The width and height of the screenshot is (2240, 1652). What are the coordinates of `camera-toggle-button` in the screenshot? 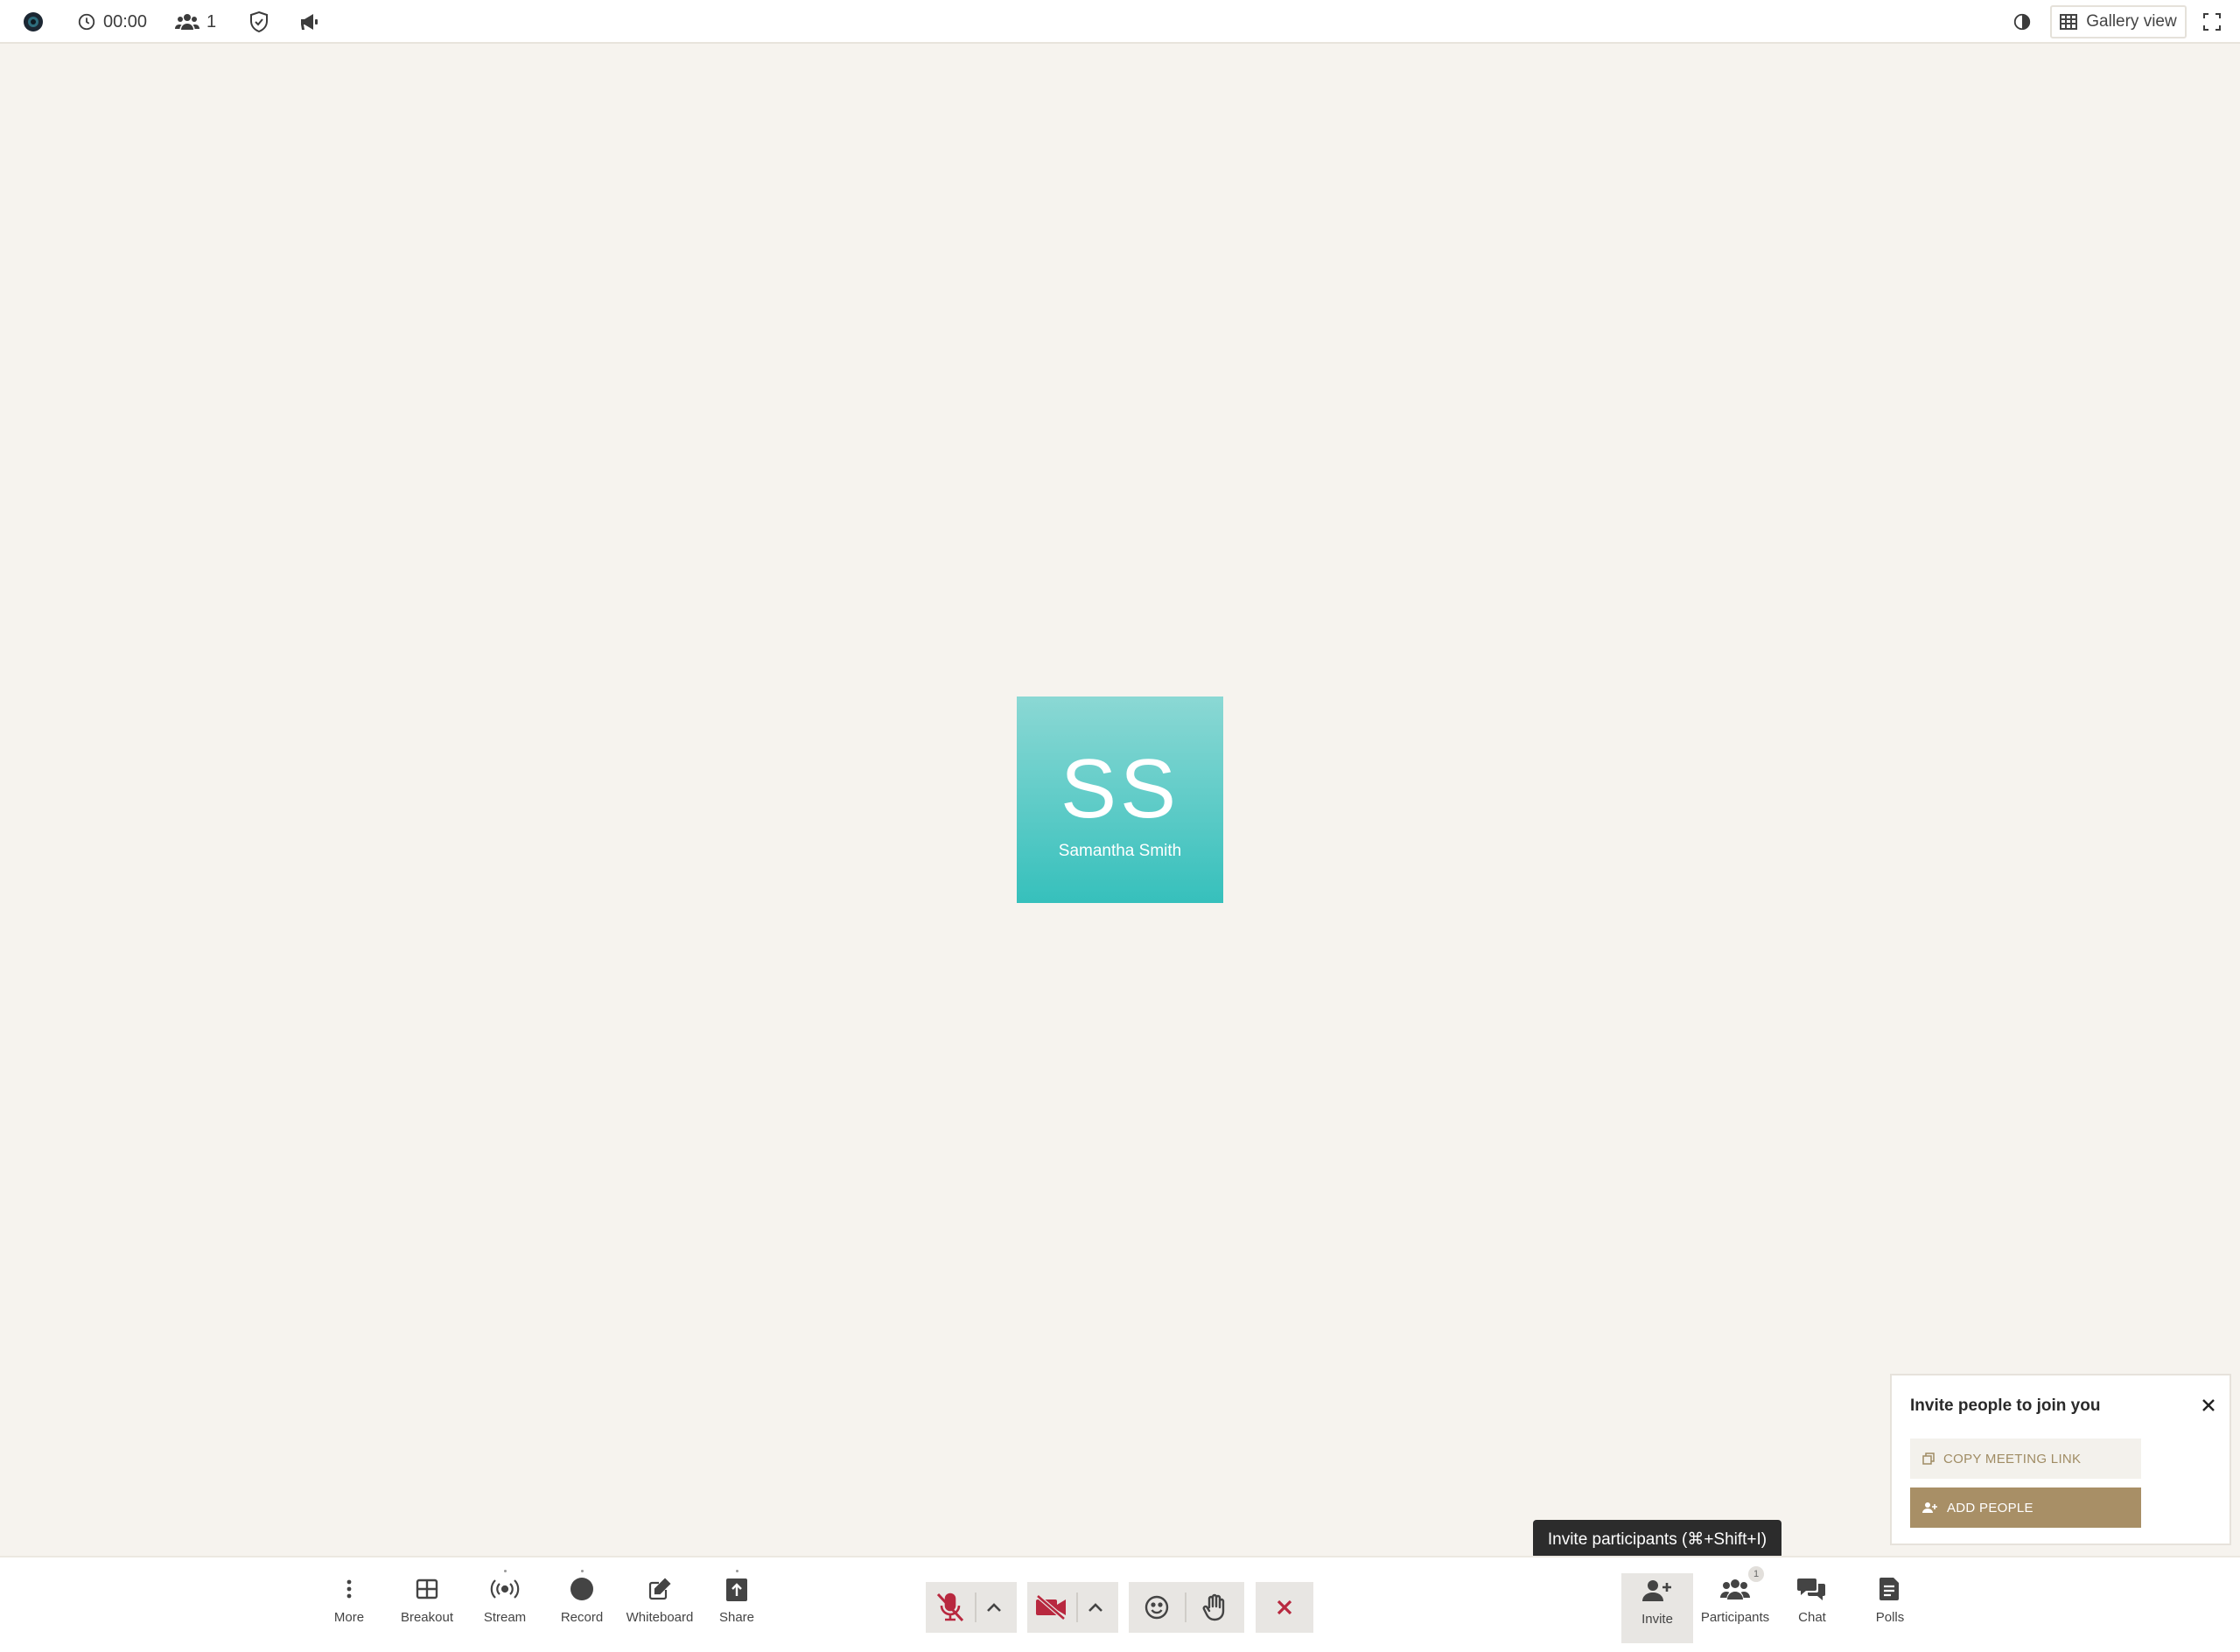 It's located at (1051, 1607).